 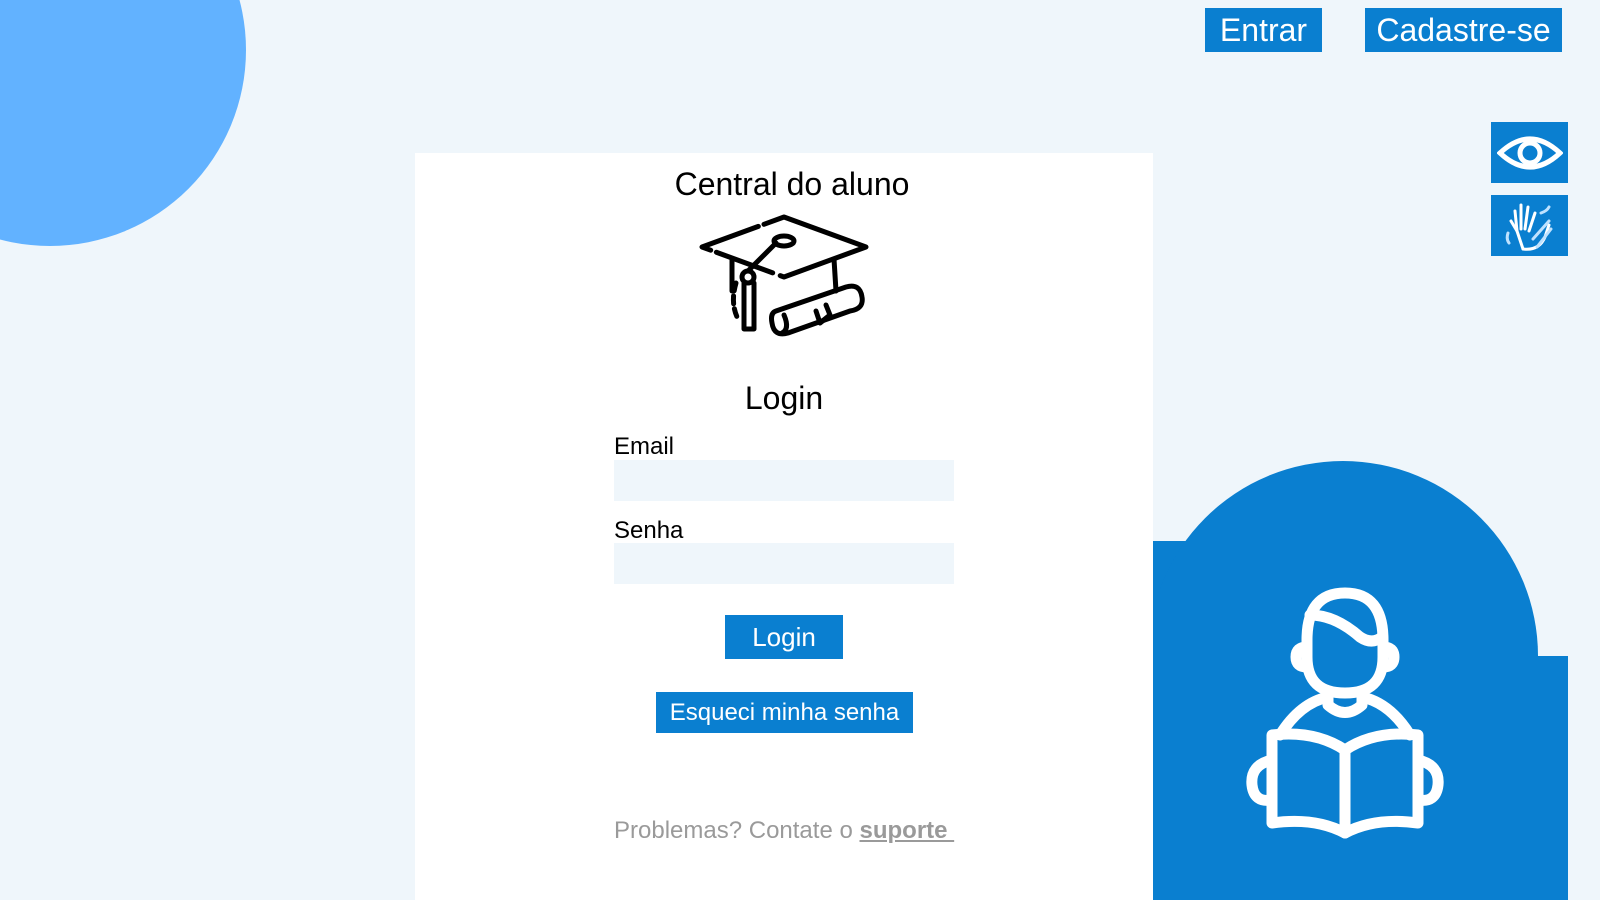 I want to click on sign-language-hand-icon, so click(x=1528, y=227).